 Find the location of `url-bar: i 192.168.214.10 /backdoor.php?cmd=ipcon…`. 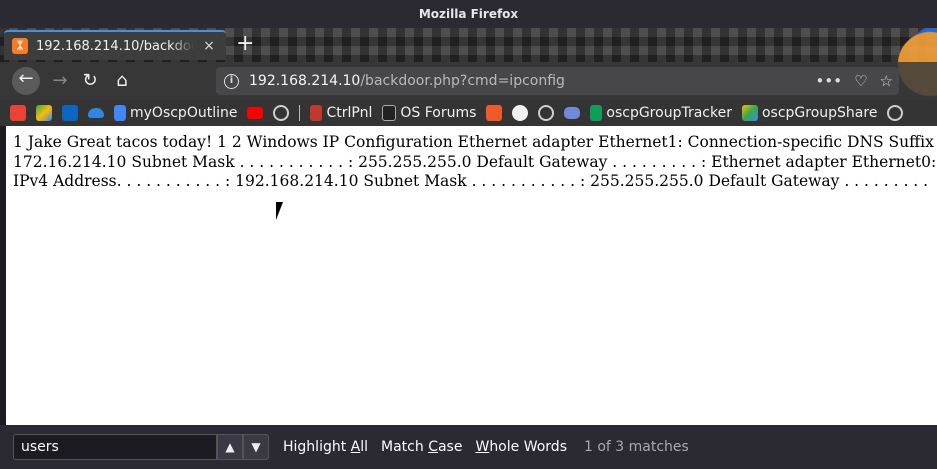

url-bar: i 192.168.214.10 /backdoor.php?cmd=ipcon… is located at coordinates (557, 81).